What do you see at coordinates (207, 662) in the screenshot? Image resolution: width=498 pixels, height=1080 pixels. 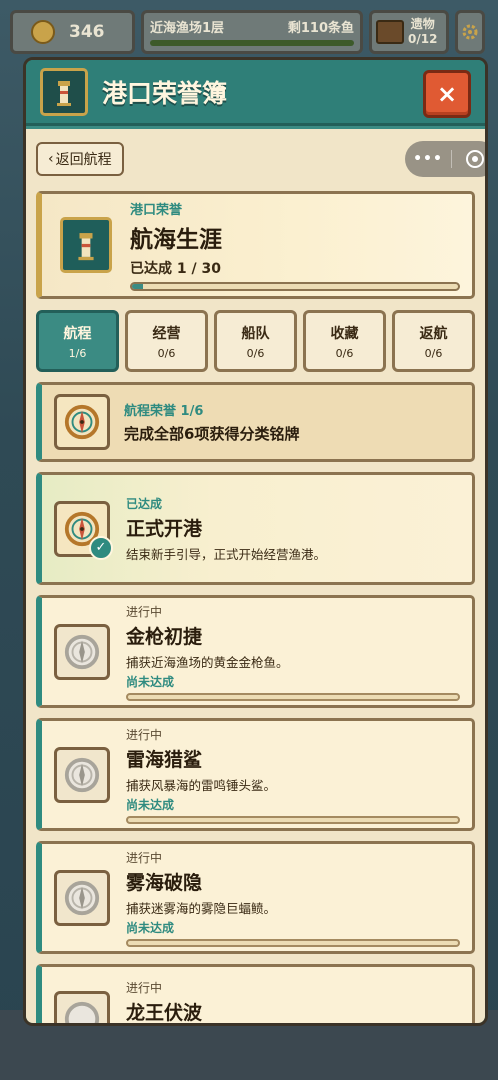 I see `achievement-desc: 捕获近海渔场的黄金金枪鱼。` at bounding box center [207, 662].